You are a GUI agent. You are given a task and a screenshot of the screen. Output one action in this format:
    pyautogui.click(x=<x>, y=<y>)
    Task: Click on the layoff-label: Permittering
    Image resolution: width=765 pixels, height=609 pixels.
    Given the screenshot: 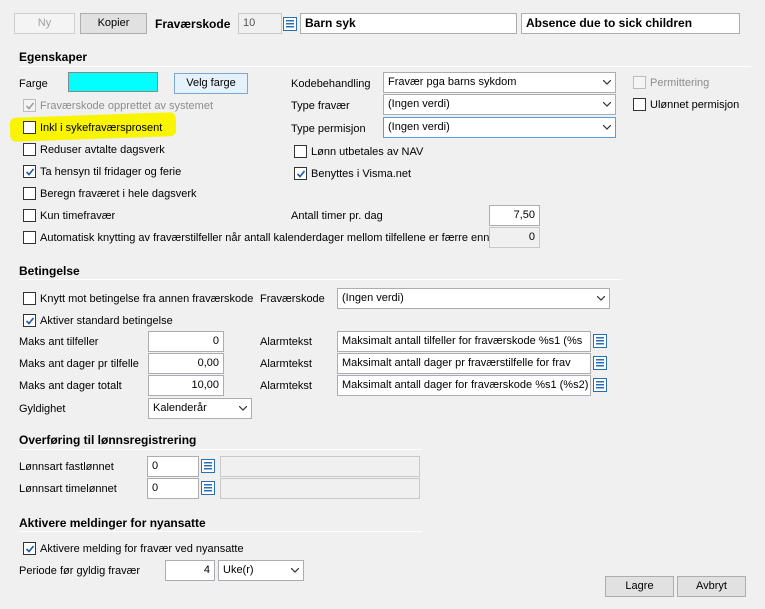 What is the action you would take?
    pyautogui.click(x=680, y=83)
    